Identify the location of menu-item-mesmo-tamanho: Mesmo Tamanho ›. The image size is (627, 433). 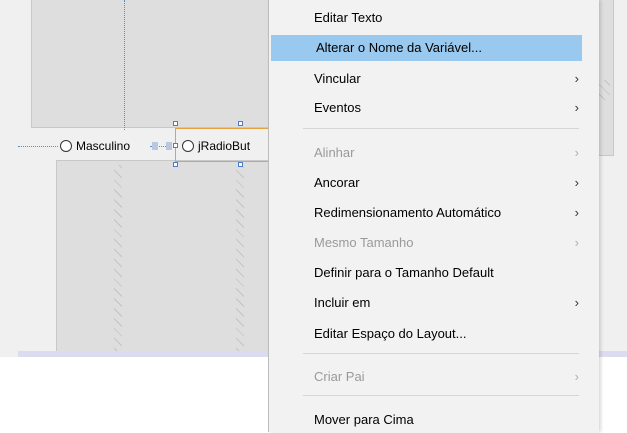
(426, 243).